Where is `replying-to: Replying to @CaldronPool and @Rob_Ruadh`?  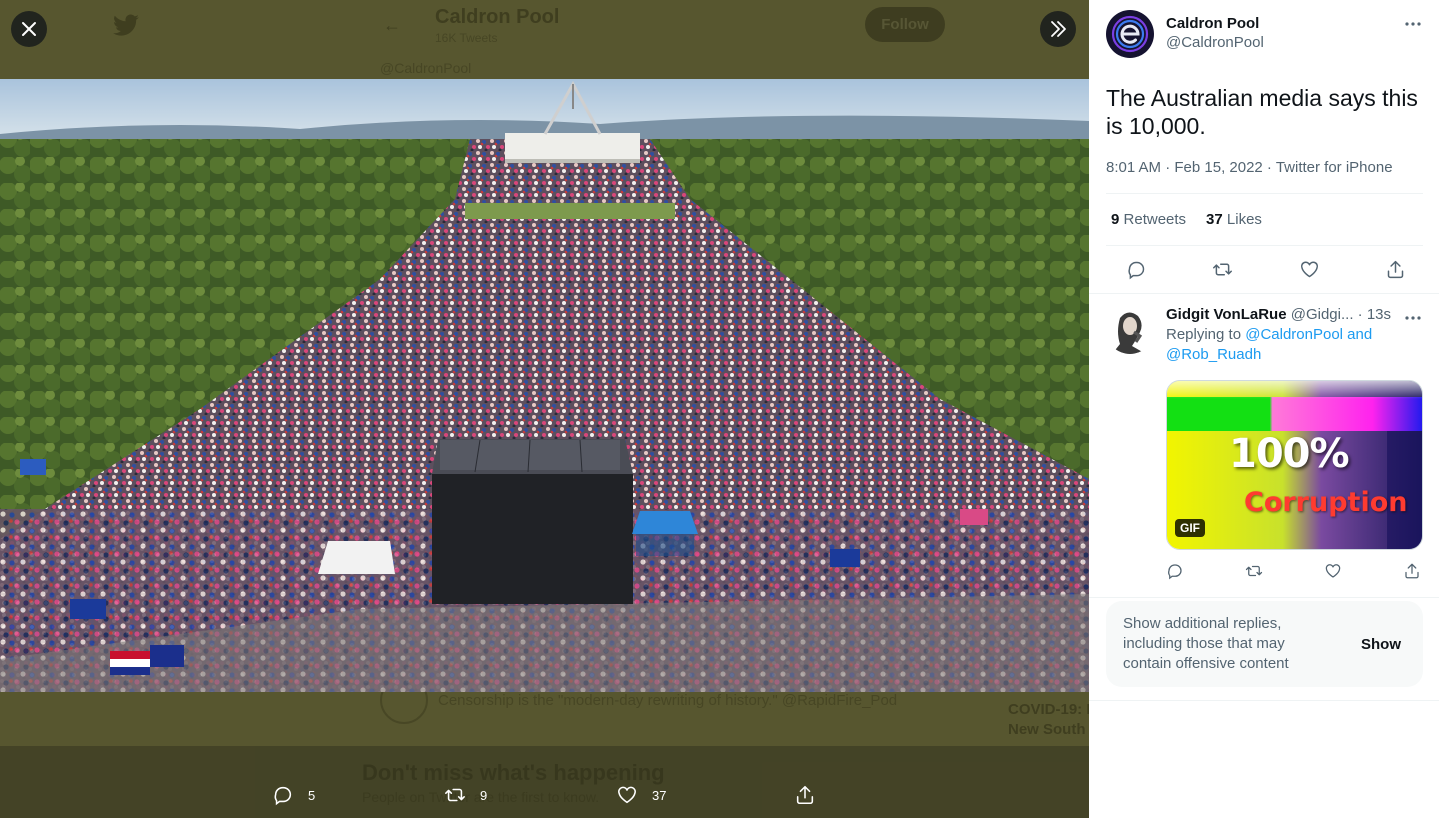 replying-to: Replying to @CaldronPool and @Rob_Ruadh is located at coordinates (1294, 345).